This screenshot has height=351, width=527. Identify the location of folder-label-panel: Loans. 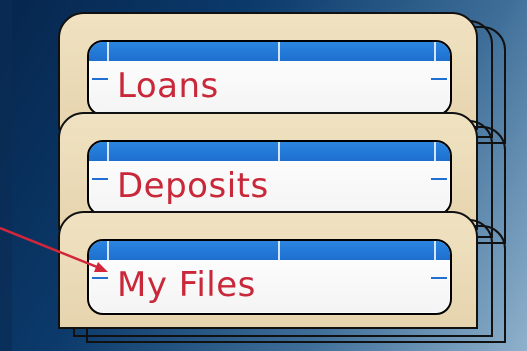
(269, 78).